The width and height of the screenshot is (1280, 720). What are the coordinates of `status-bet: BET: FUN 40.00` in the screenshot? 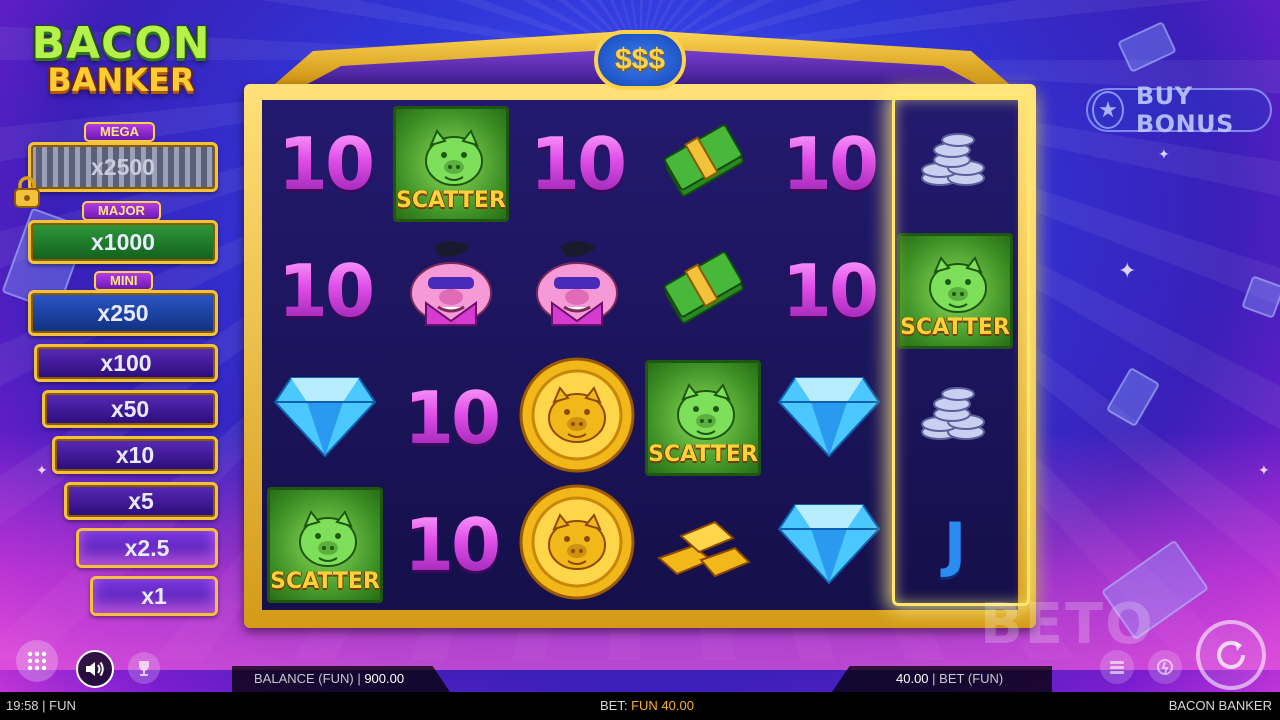 It's located at (647, 706).